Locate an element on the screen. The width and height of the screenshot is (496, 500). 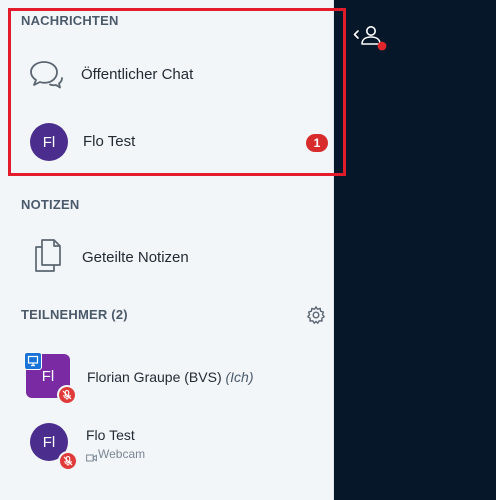
avatar: Fl is located at coordinates (49, 142).